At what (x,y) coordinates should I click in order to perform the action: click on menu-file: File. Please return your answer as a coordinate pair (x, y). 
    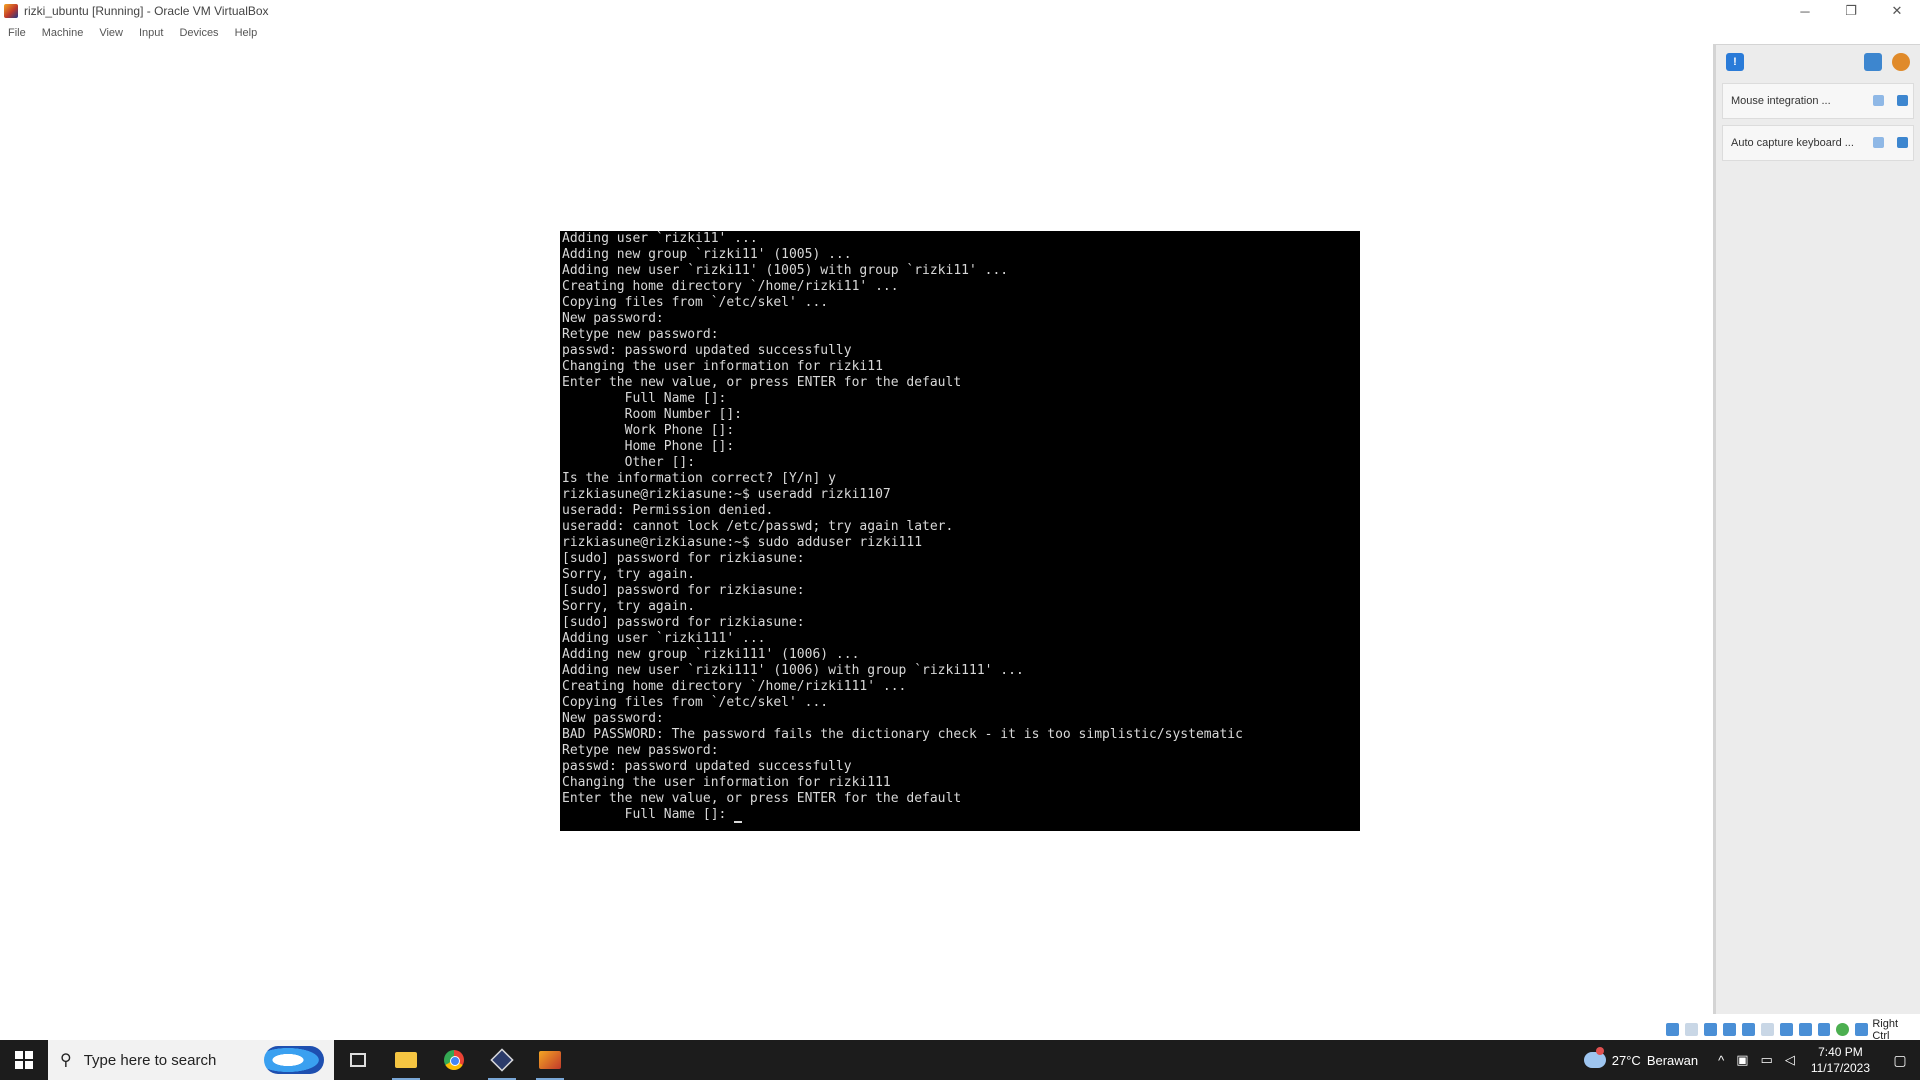
    Looking at the image, I should click on (17, 33).